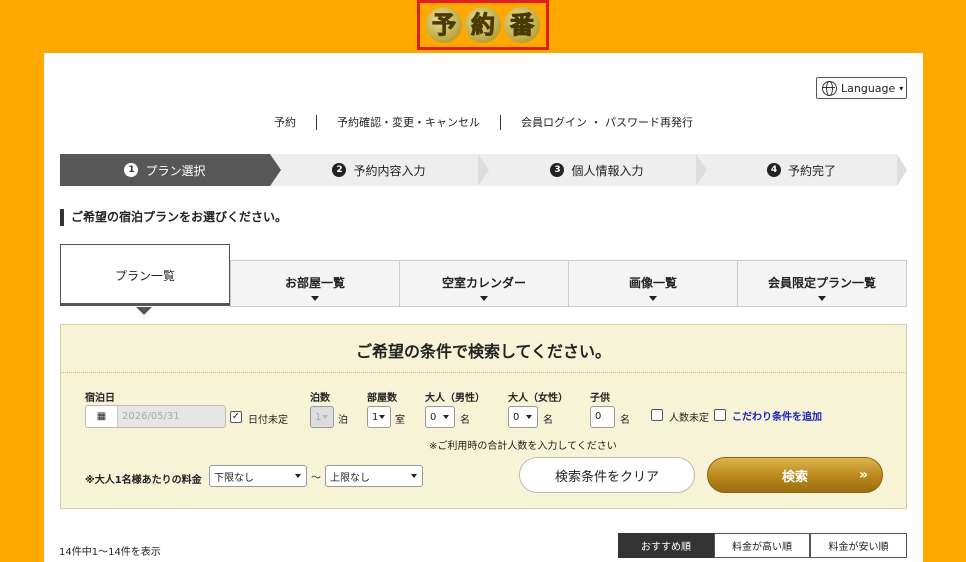  What do you see at coordinates (389, 170) in the screenshot?
I see `step-label: 予約内容入力` at bounding box center [389, 170].